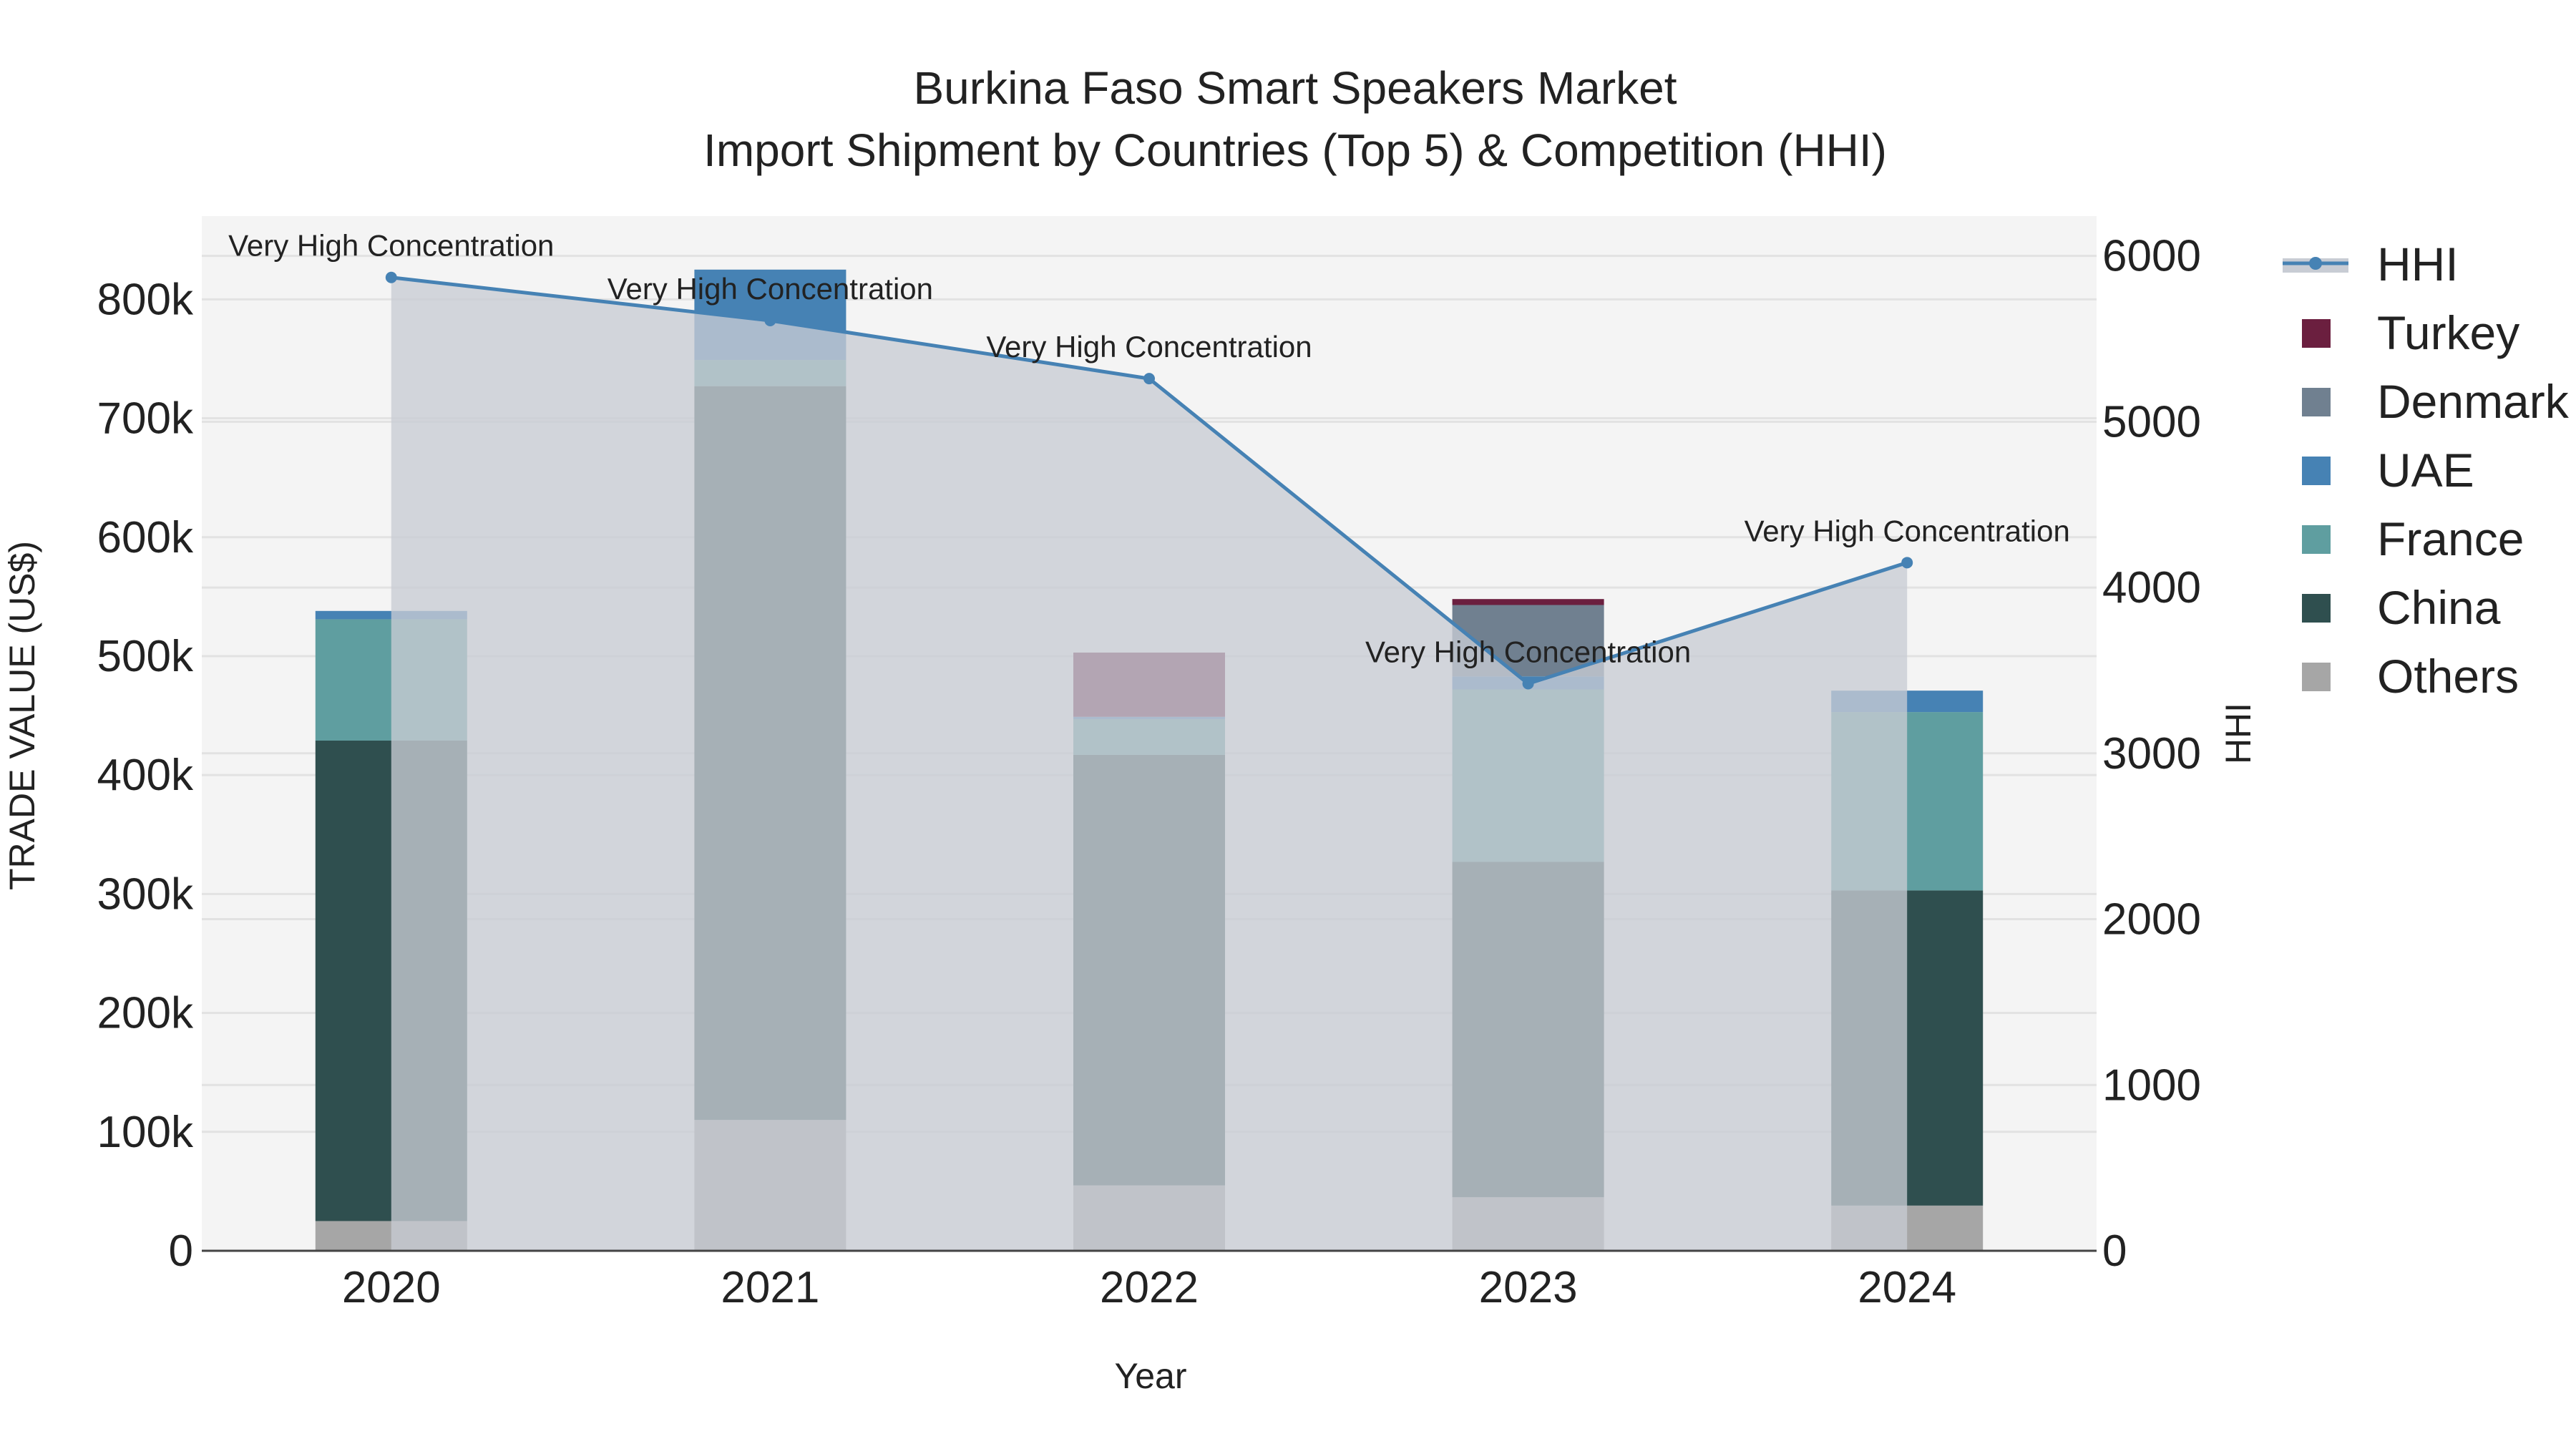  I want to click on hhi-annotation-2022: Very High Concentration, so click(1149, 347).